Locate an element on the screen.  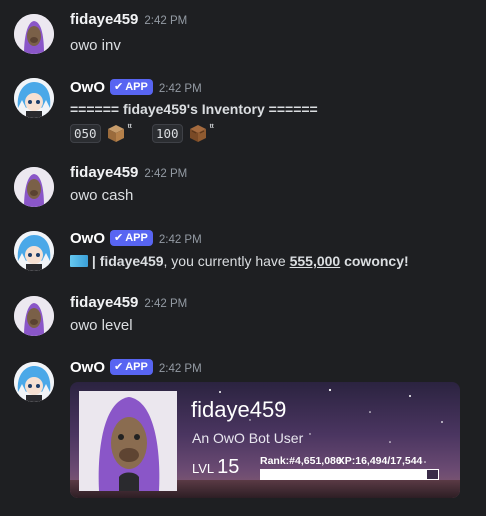
card-username: fidaye459 is located at coordinates (239, 409).